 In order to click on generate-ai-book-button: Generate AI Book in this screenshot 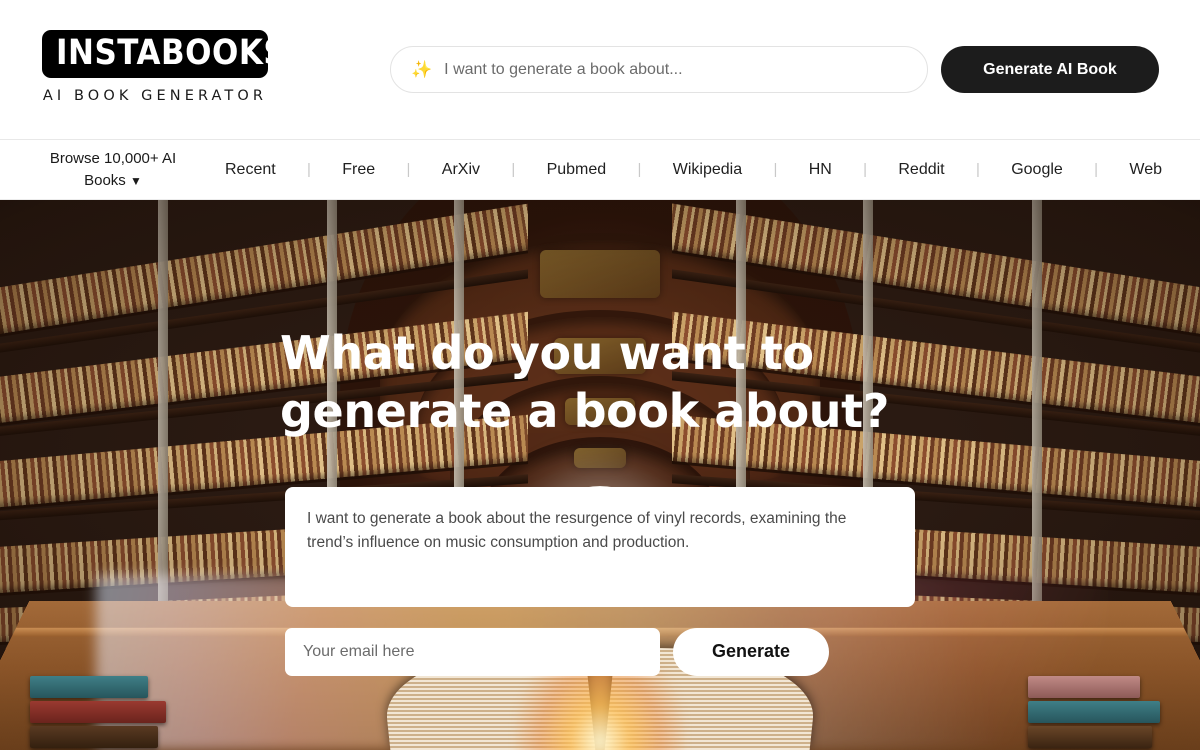, I will do `click(1050, 69)`.